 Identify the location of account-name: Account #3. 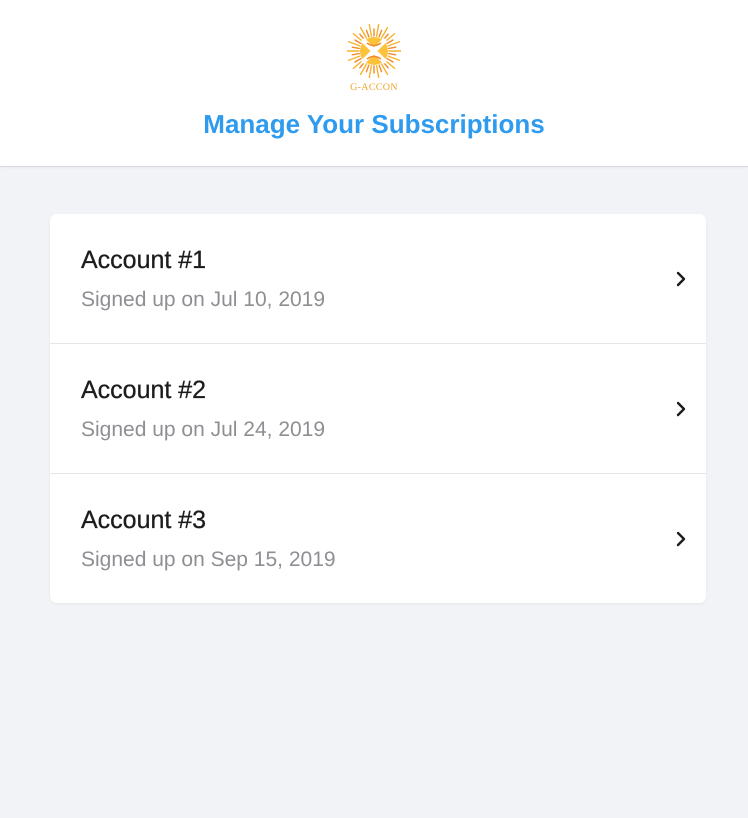
(144, 519).